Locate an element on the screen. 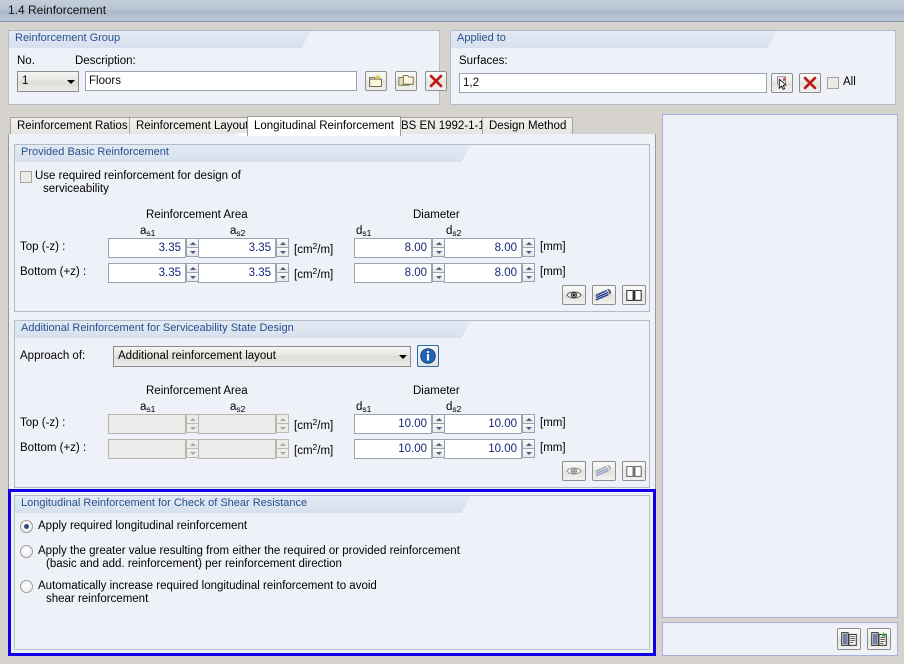 This screenshot has height=664, width=904. additional-top-ds1-input: 10.00 is located at coordinates (393, 424).